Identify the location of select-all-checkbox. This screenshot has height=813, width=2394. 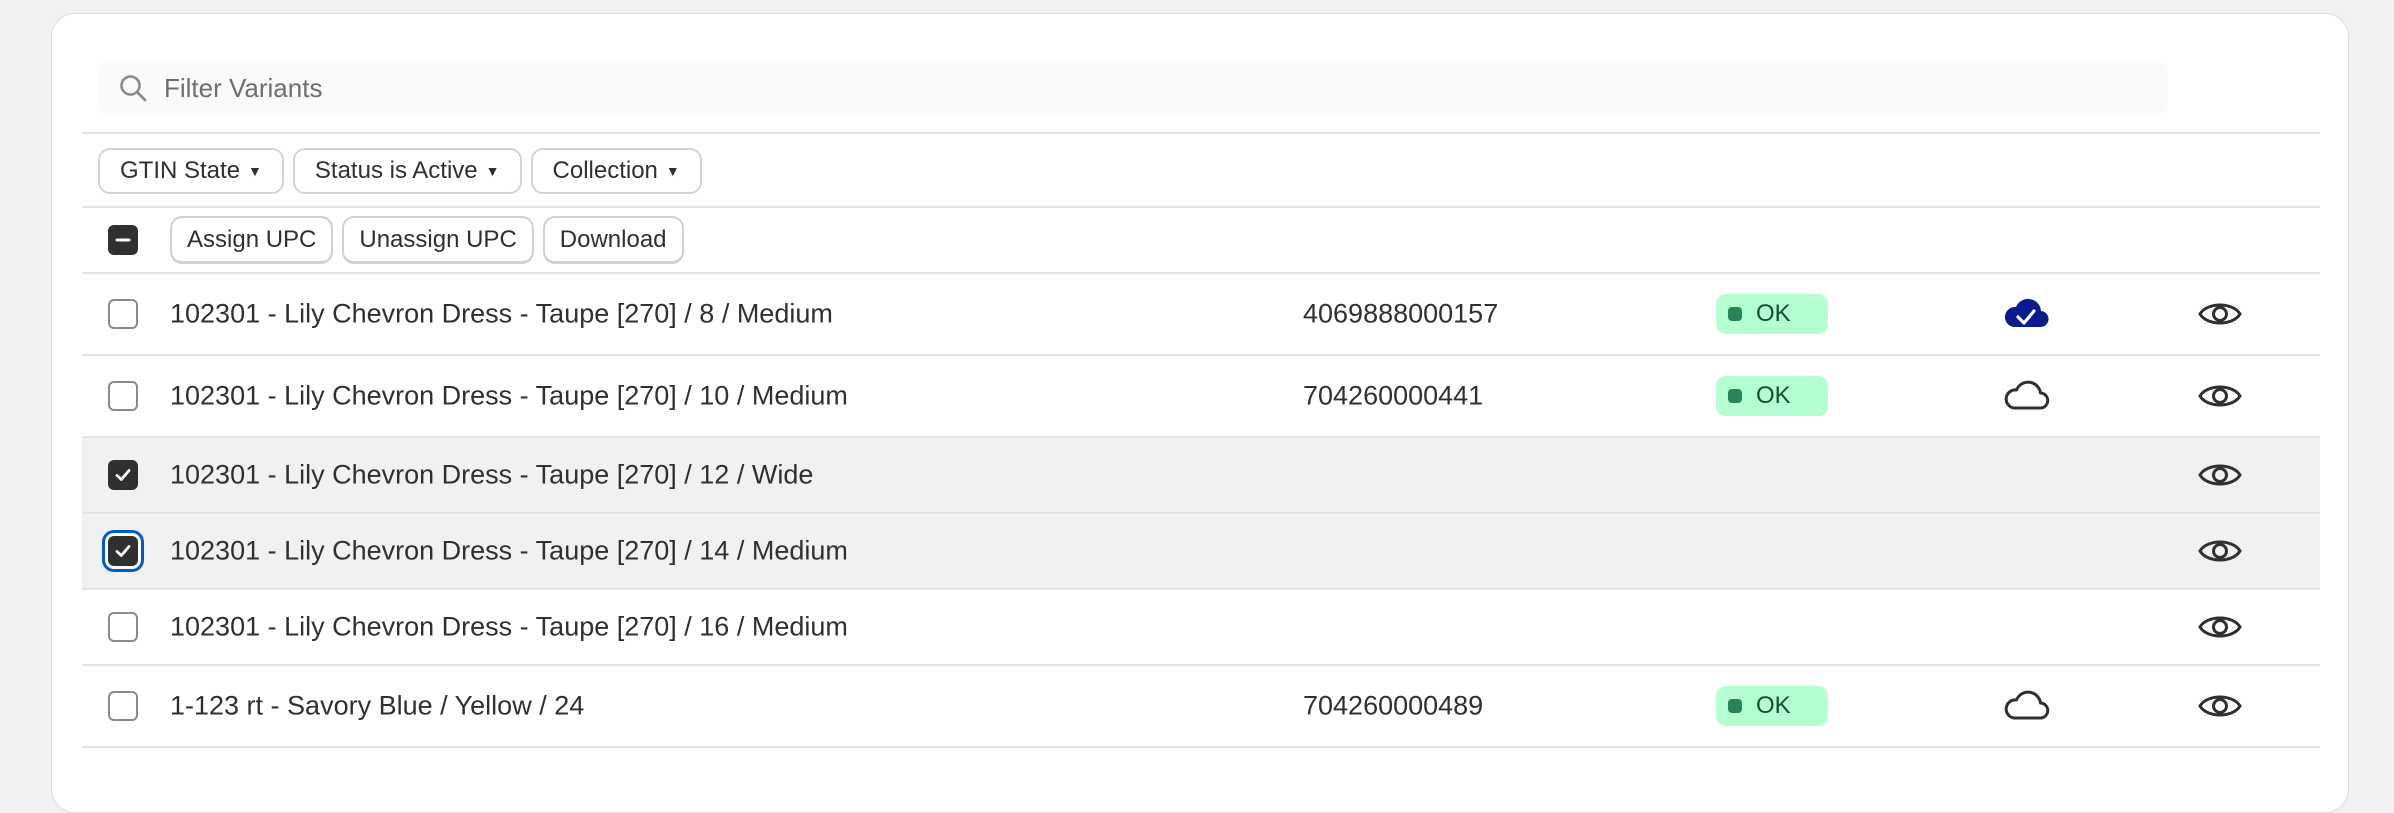
(123, 240).